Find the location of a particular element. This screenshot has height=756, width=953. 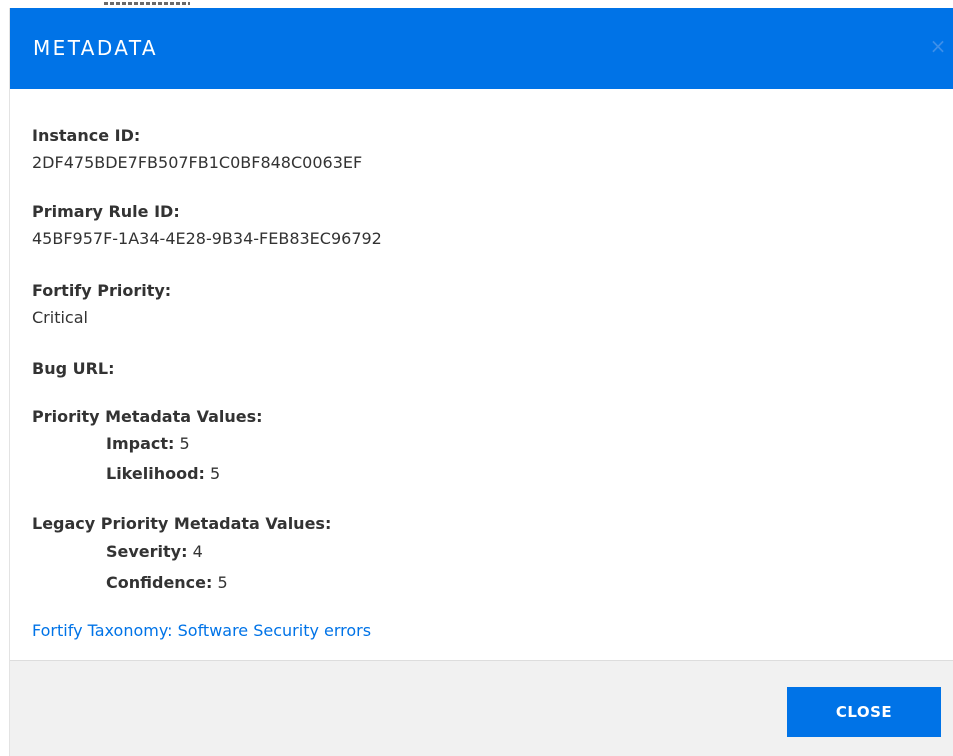

primary-rule-id-label: Primary Rule ID: is located at coordinates (106, 211).